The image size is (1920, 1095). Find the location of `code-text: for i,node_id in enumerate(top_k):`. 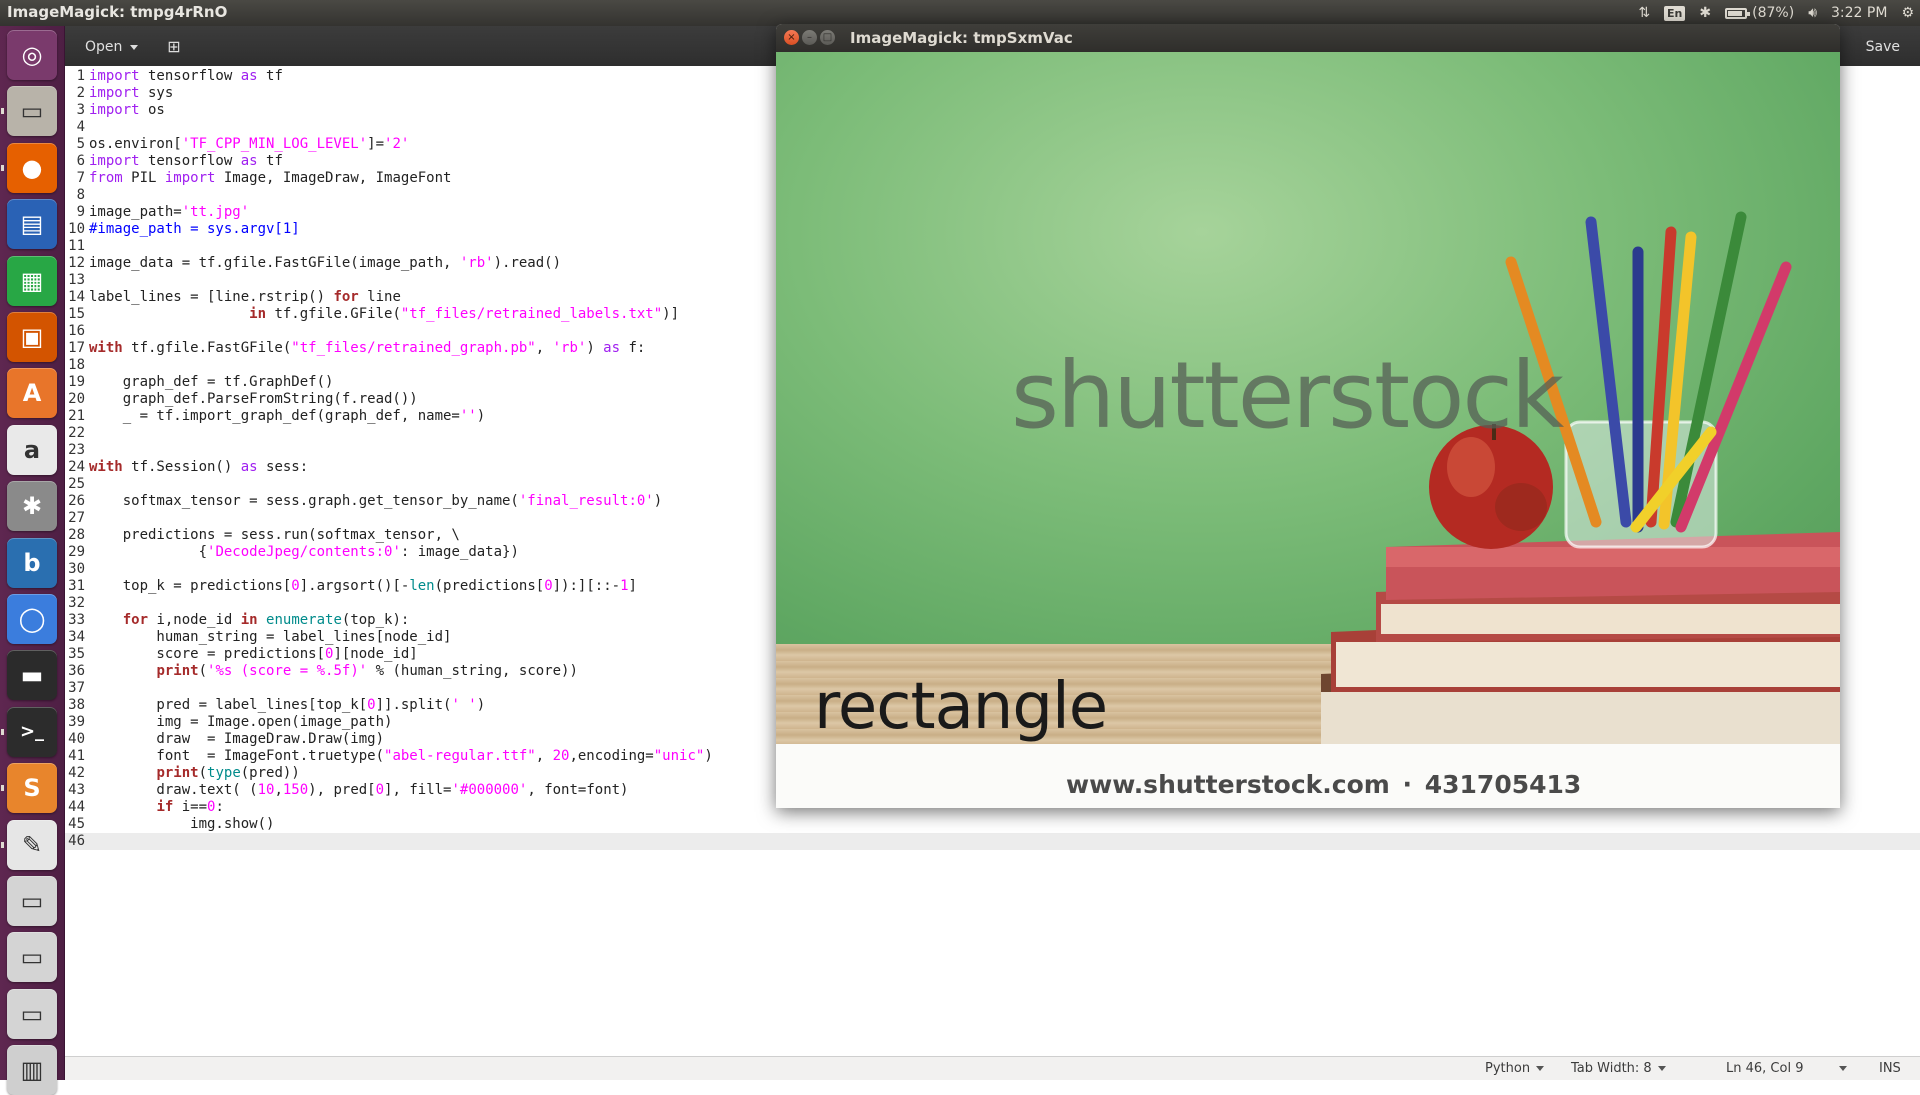

code-text: for i,node_id in enumerate(top_k): is located at coordinates (266, 620).